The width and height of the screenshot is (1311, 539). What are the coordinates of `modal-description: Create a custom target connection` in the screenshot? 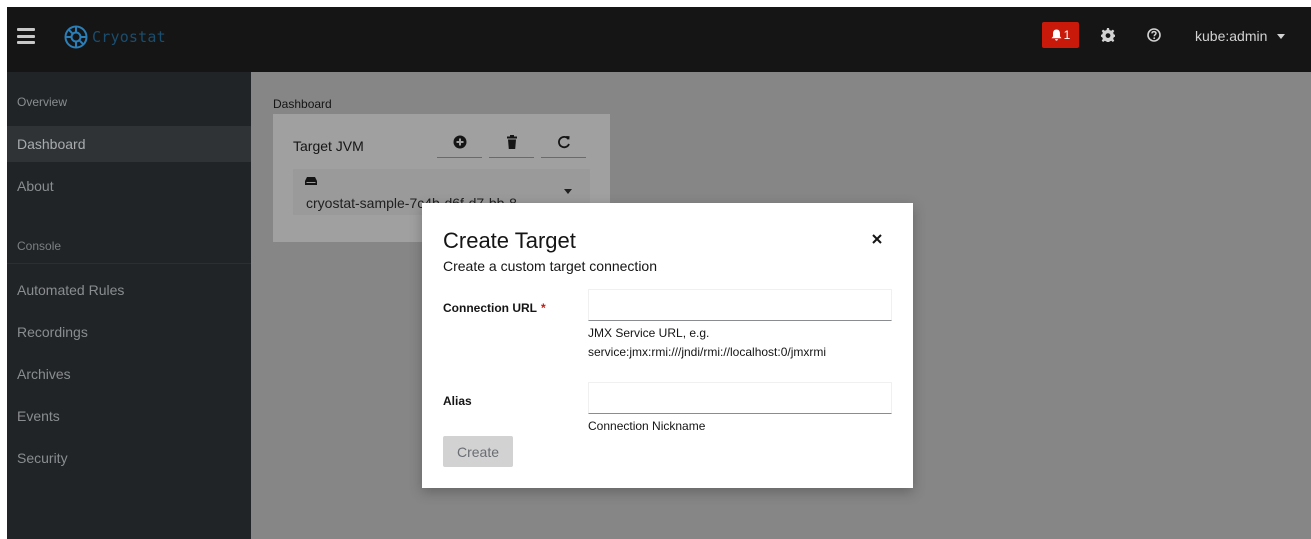 It's located at (550, 266).